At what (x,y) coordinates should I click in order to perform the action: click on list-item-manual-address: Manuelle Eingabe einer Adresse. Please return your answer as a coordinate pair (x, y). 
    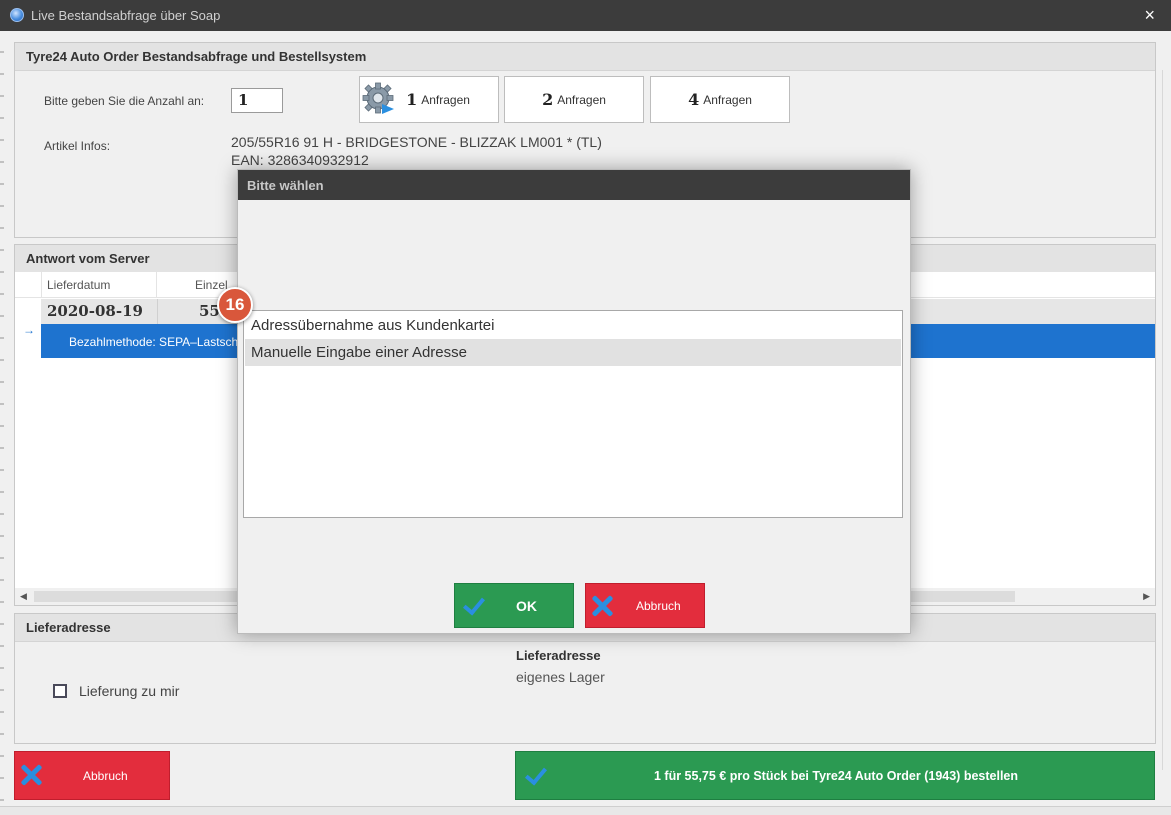
    Looking at the image, I should click on (573, 352).